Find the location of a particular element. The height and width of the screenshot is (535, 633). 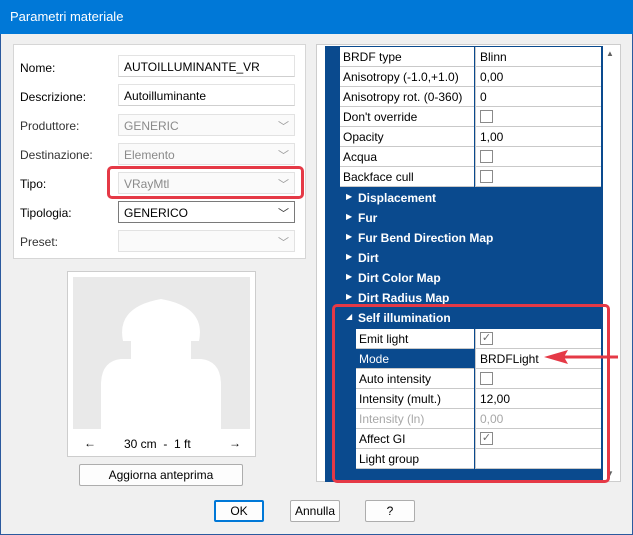

category-fur-bend-direction-map: ▶ Fur Bend Direction Map is located at coordinates (470, 238).